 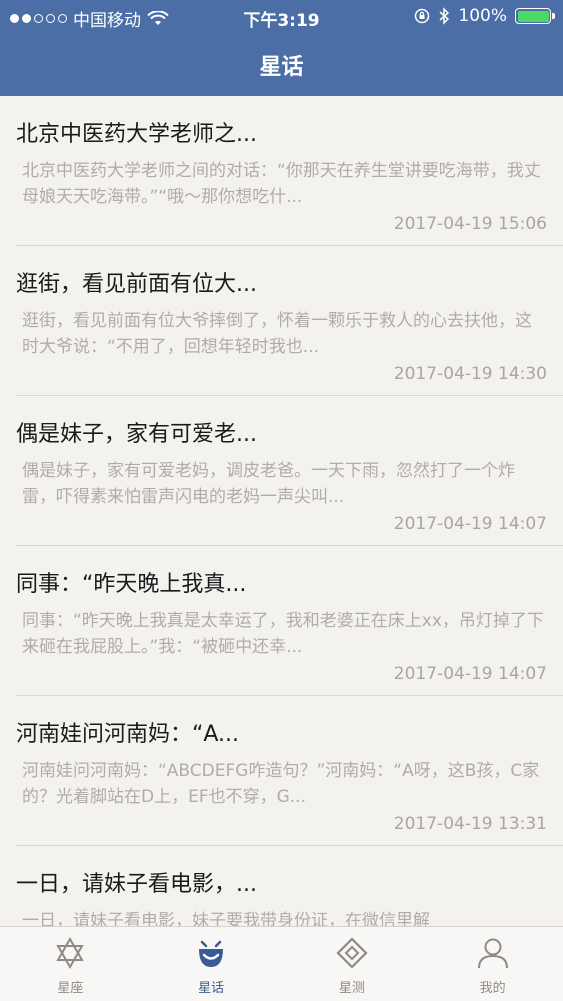 I want to click on bluetooth-icon, so click(x=444, y=16).